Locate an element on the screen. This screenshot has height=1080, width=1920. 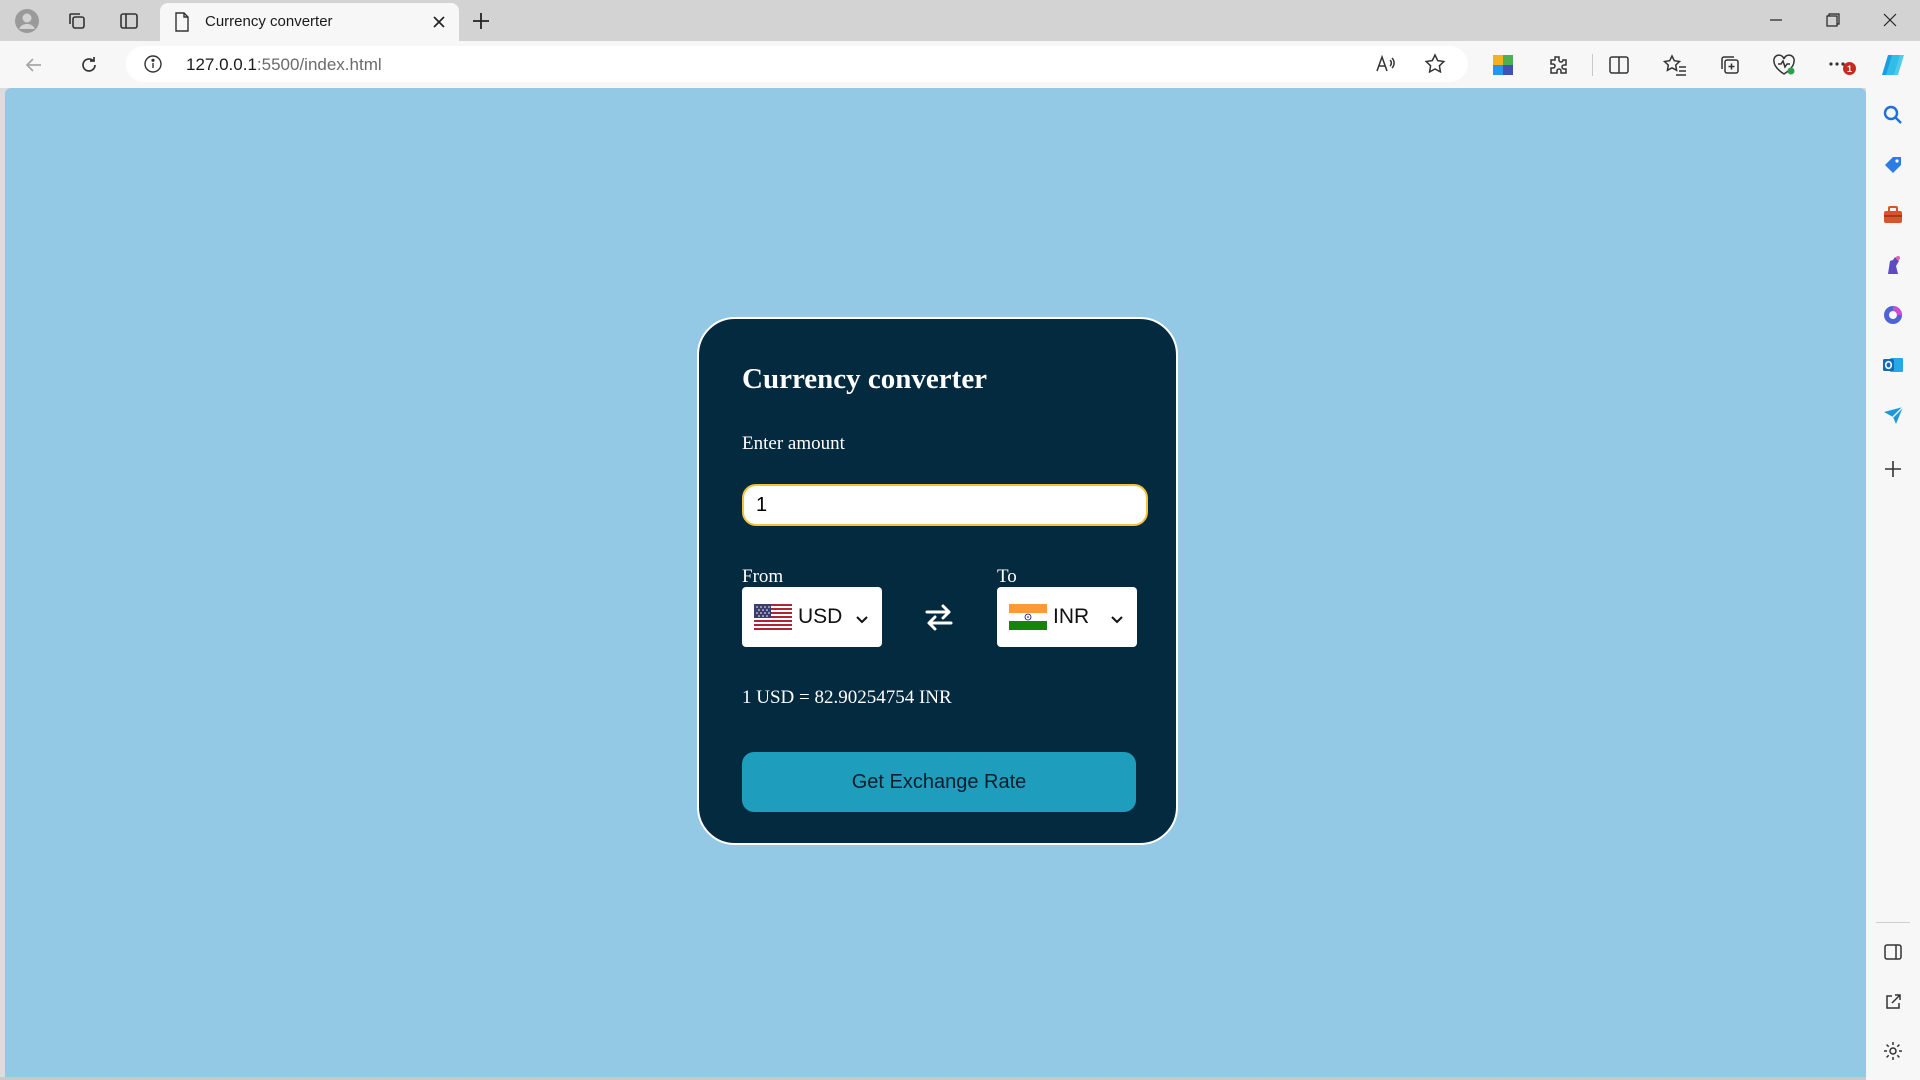
minimize-icon is located at coordinates (1776, 20).